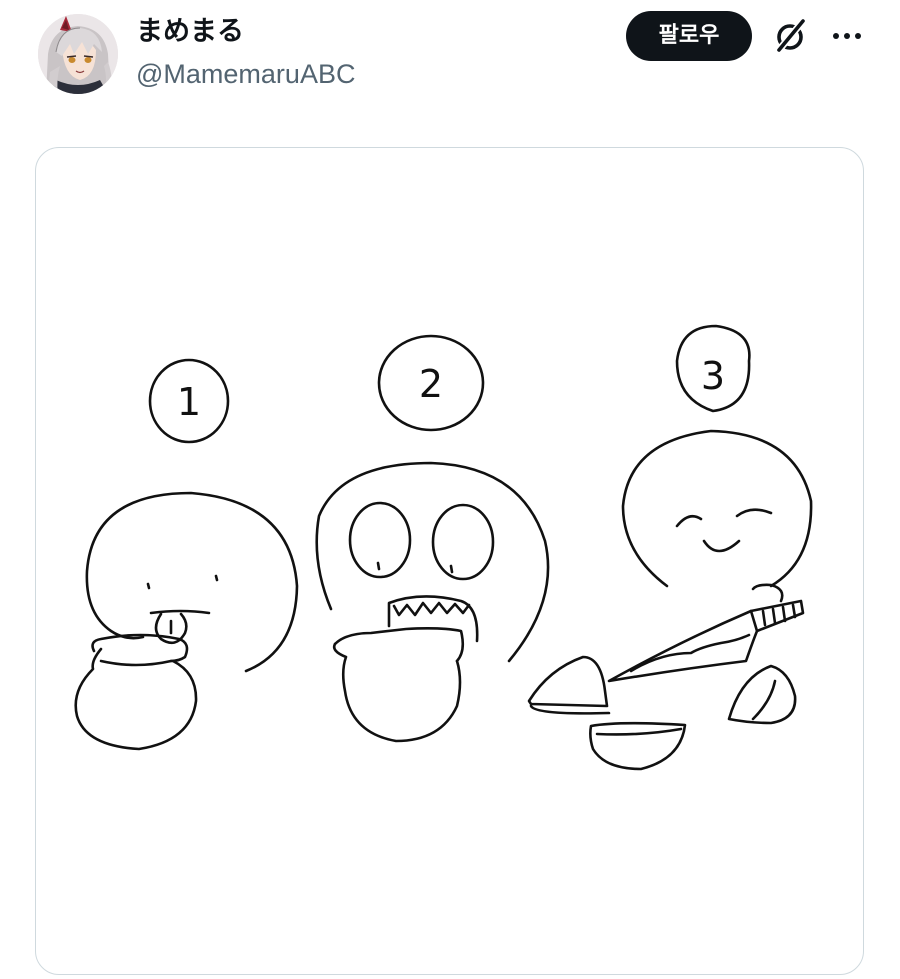  What do you see at coordinates (245, 74) in the screenshot?
I see `author-handle: @MamemaruABC` at bounding box center [245, 74].